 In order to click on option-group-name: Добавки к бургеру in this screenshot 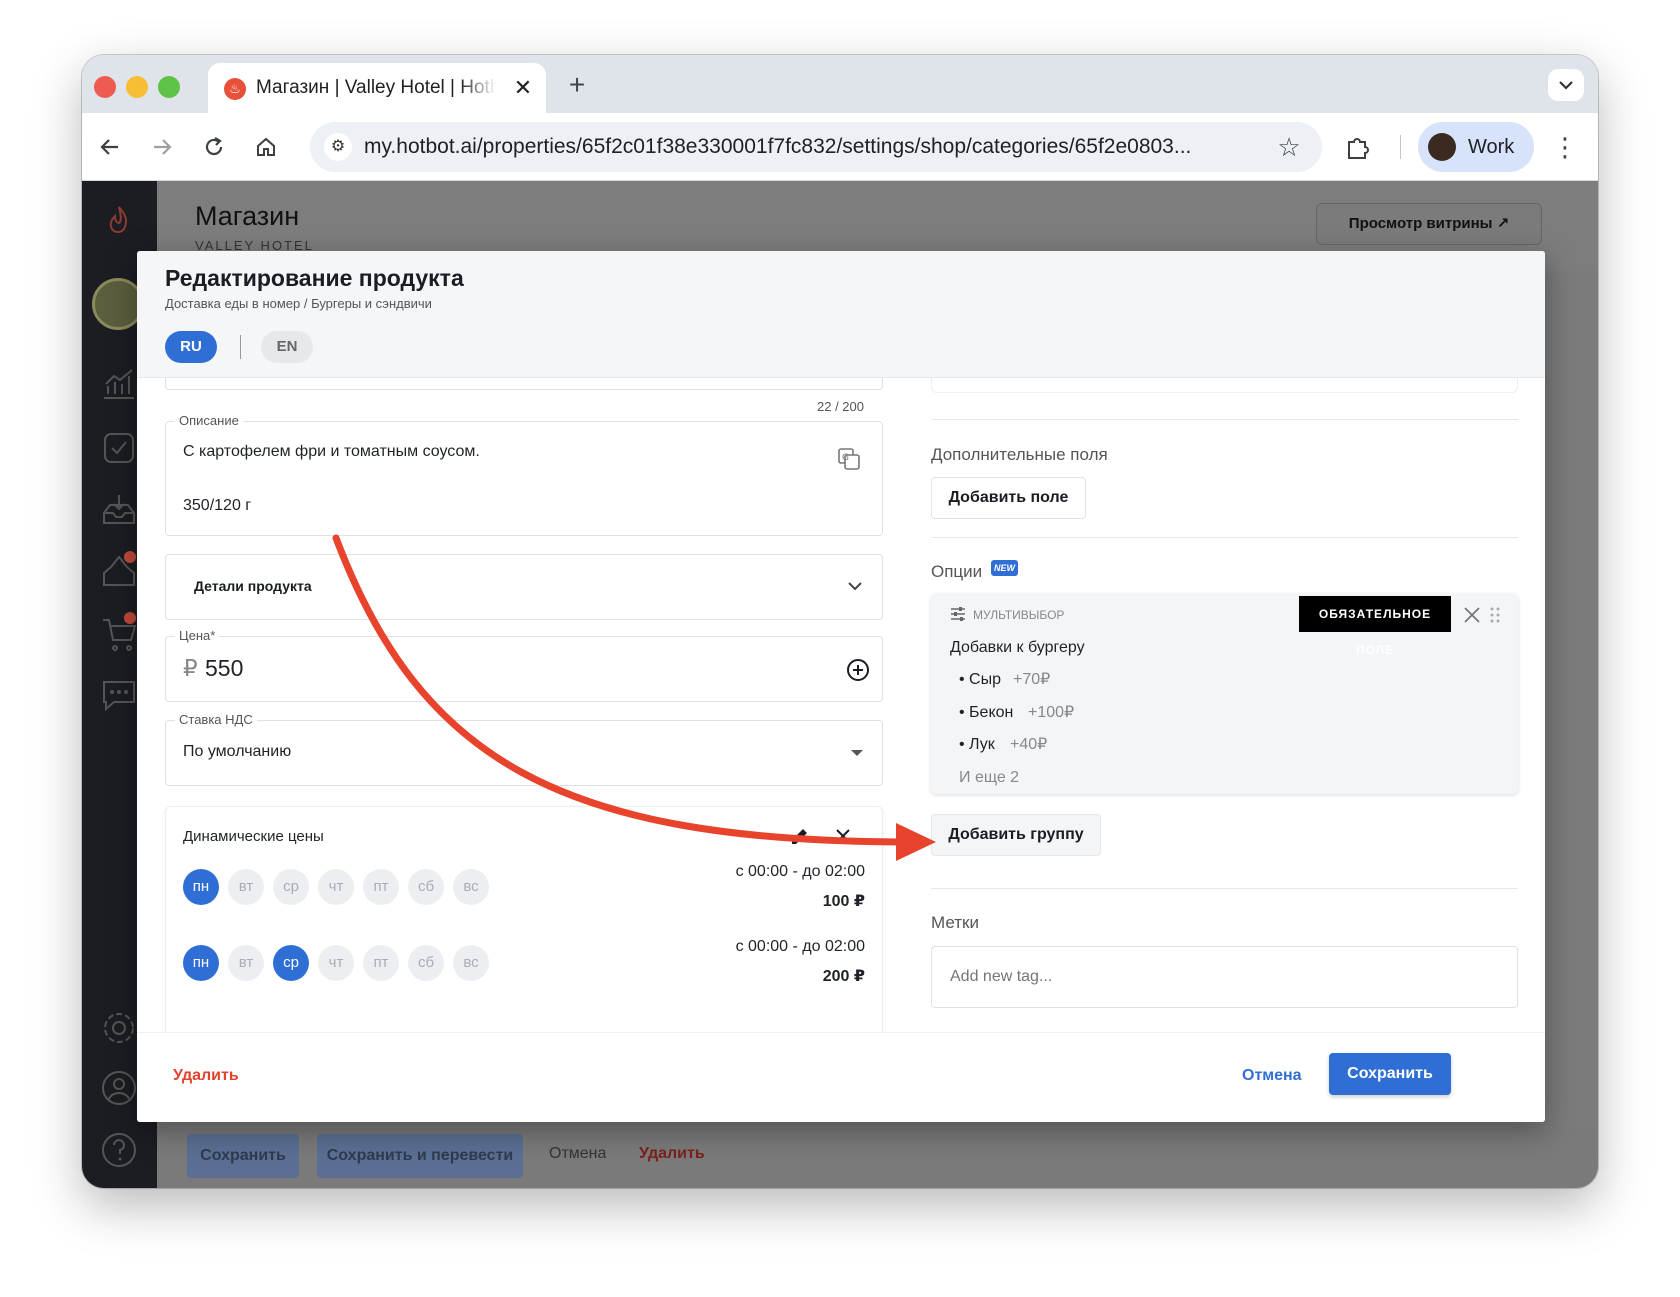, I will do `click(1017, 647)`.